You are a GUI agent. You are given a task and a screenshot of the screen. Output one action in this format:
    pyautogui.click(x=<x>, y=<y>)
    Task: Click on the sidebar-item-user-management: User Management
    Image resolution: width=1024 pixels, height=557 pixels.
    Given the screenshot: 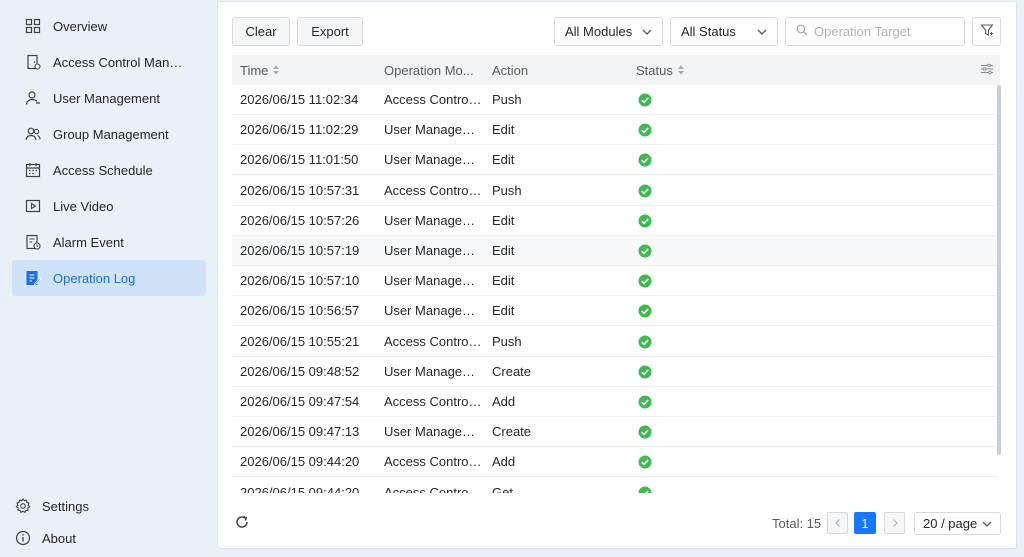 What is the action you would take?
    pyautogui.click(x=109, y=98)
    